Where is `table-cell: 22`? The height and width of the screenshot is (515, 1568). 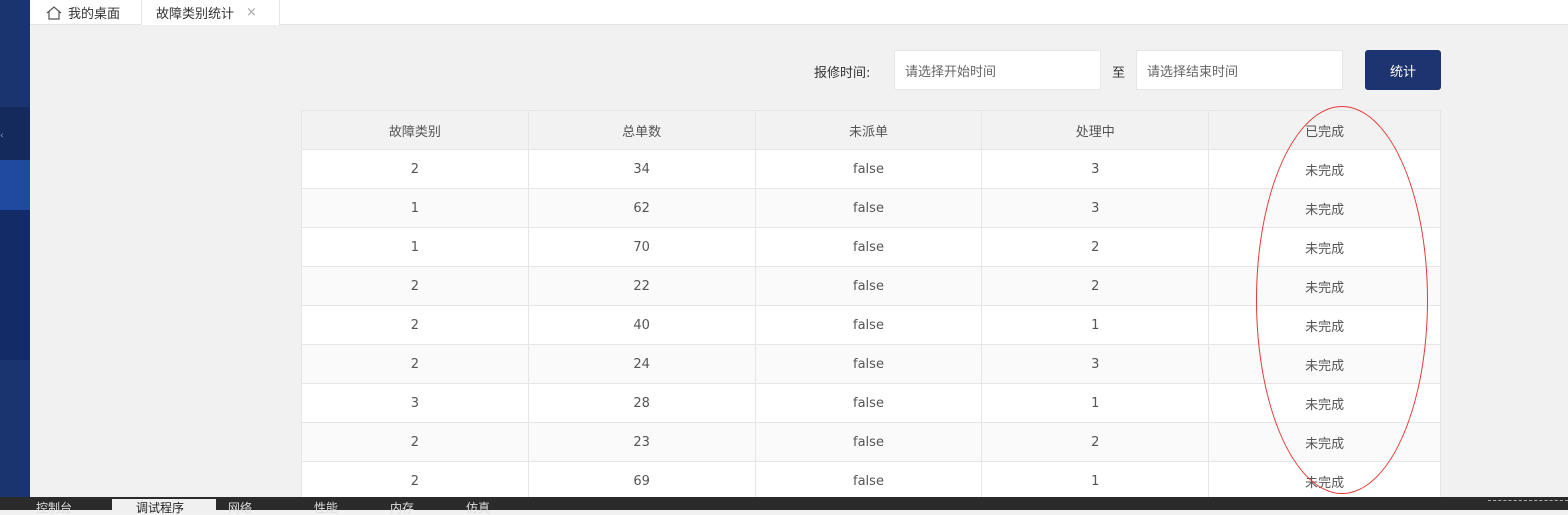 table-cell: 22 is located at coordinates (641, 286).